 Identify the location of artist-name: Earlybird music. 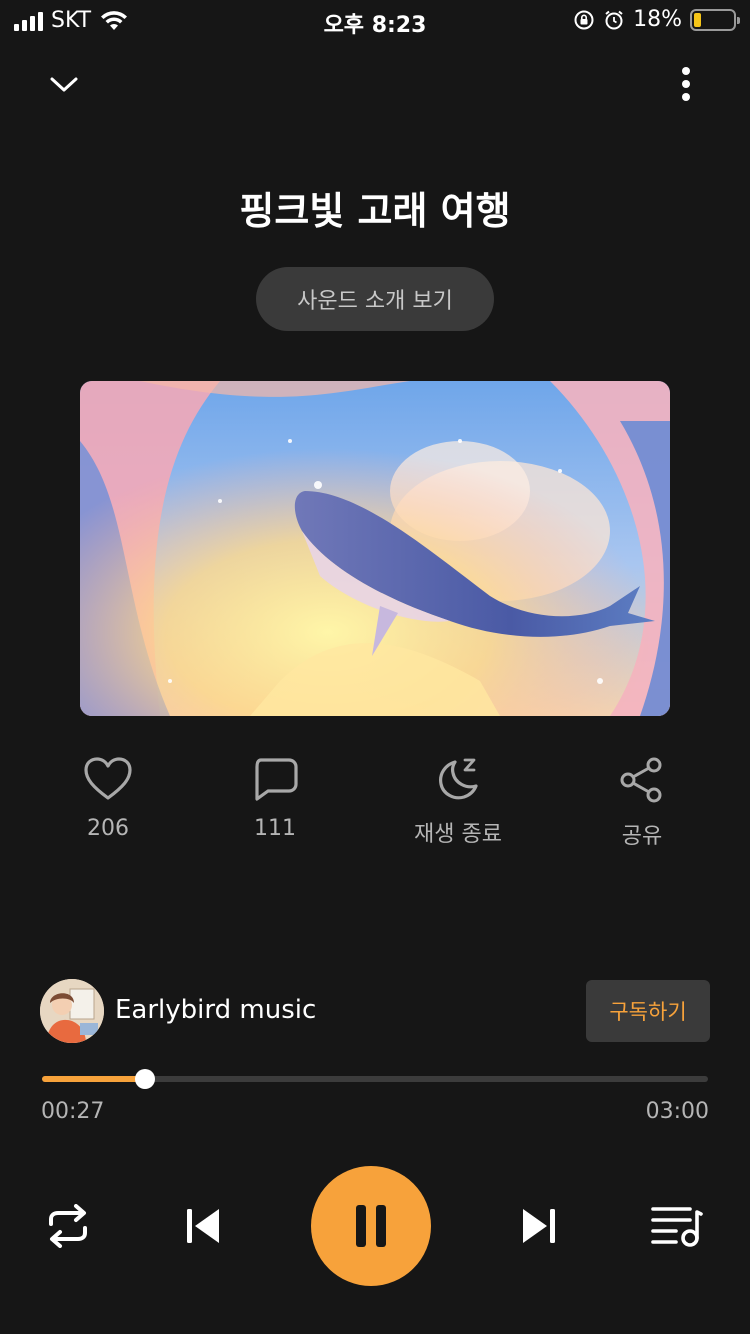
(215, 1010).